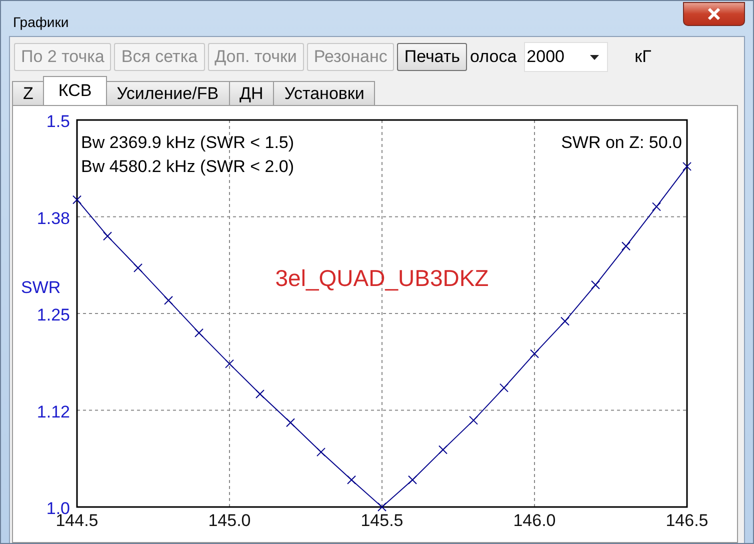 The width and height of the screenshot is (754, 544). I want to click on toolbar-button: Печать, so click(432, 57).